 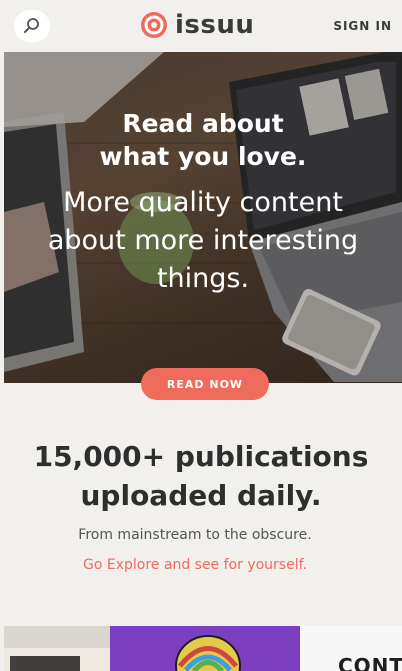 I want to click on hero-title-line: Read about, so click(x=203, y=123).